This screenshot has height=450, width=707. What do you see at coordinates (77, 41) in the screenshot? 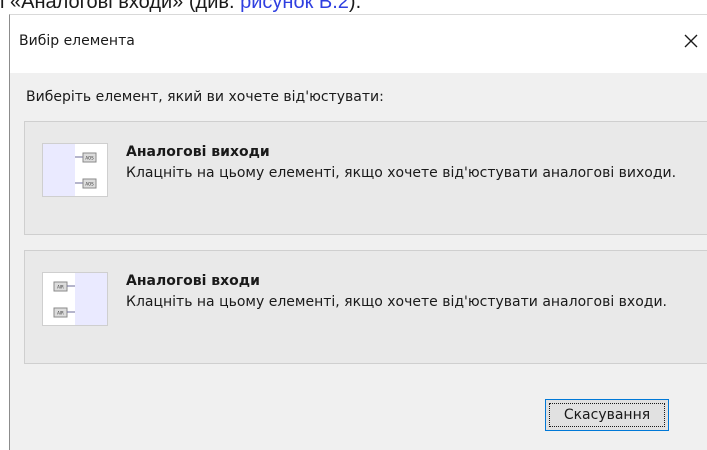
I see `dialog-title: Вибір елемента` at bounding box center [77, 41].